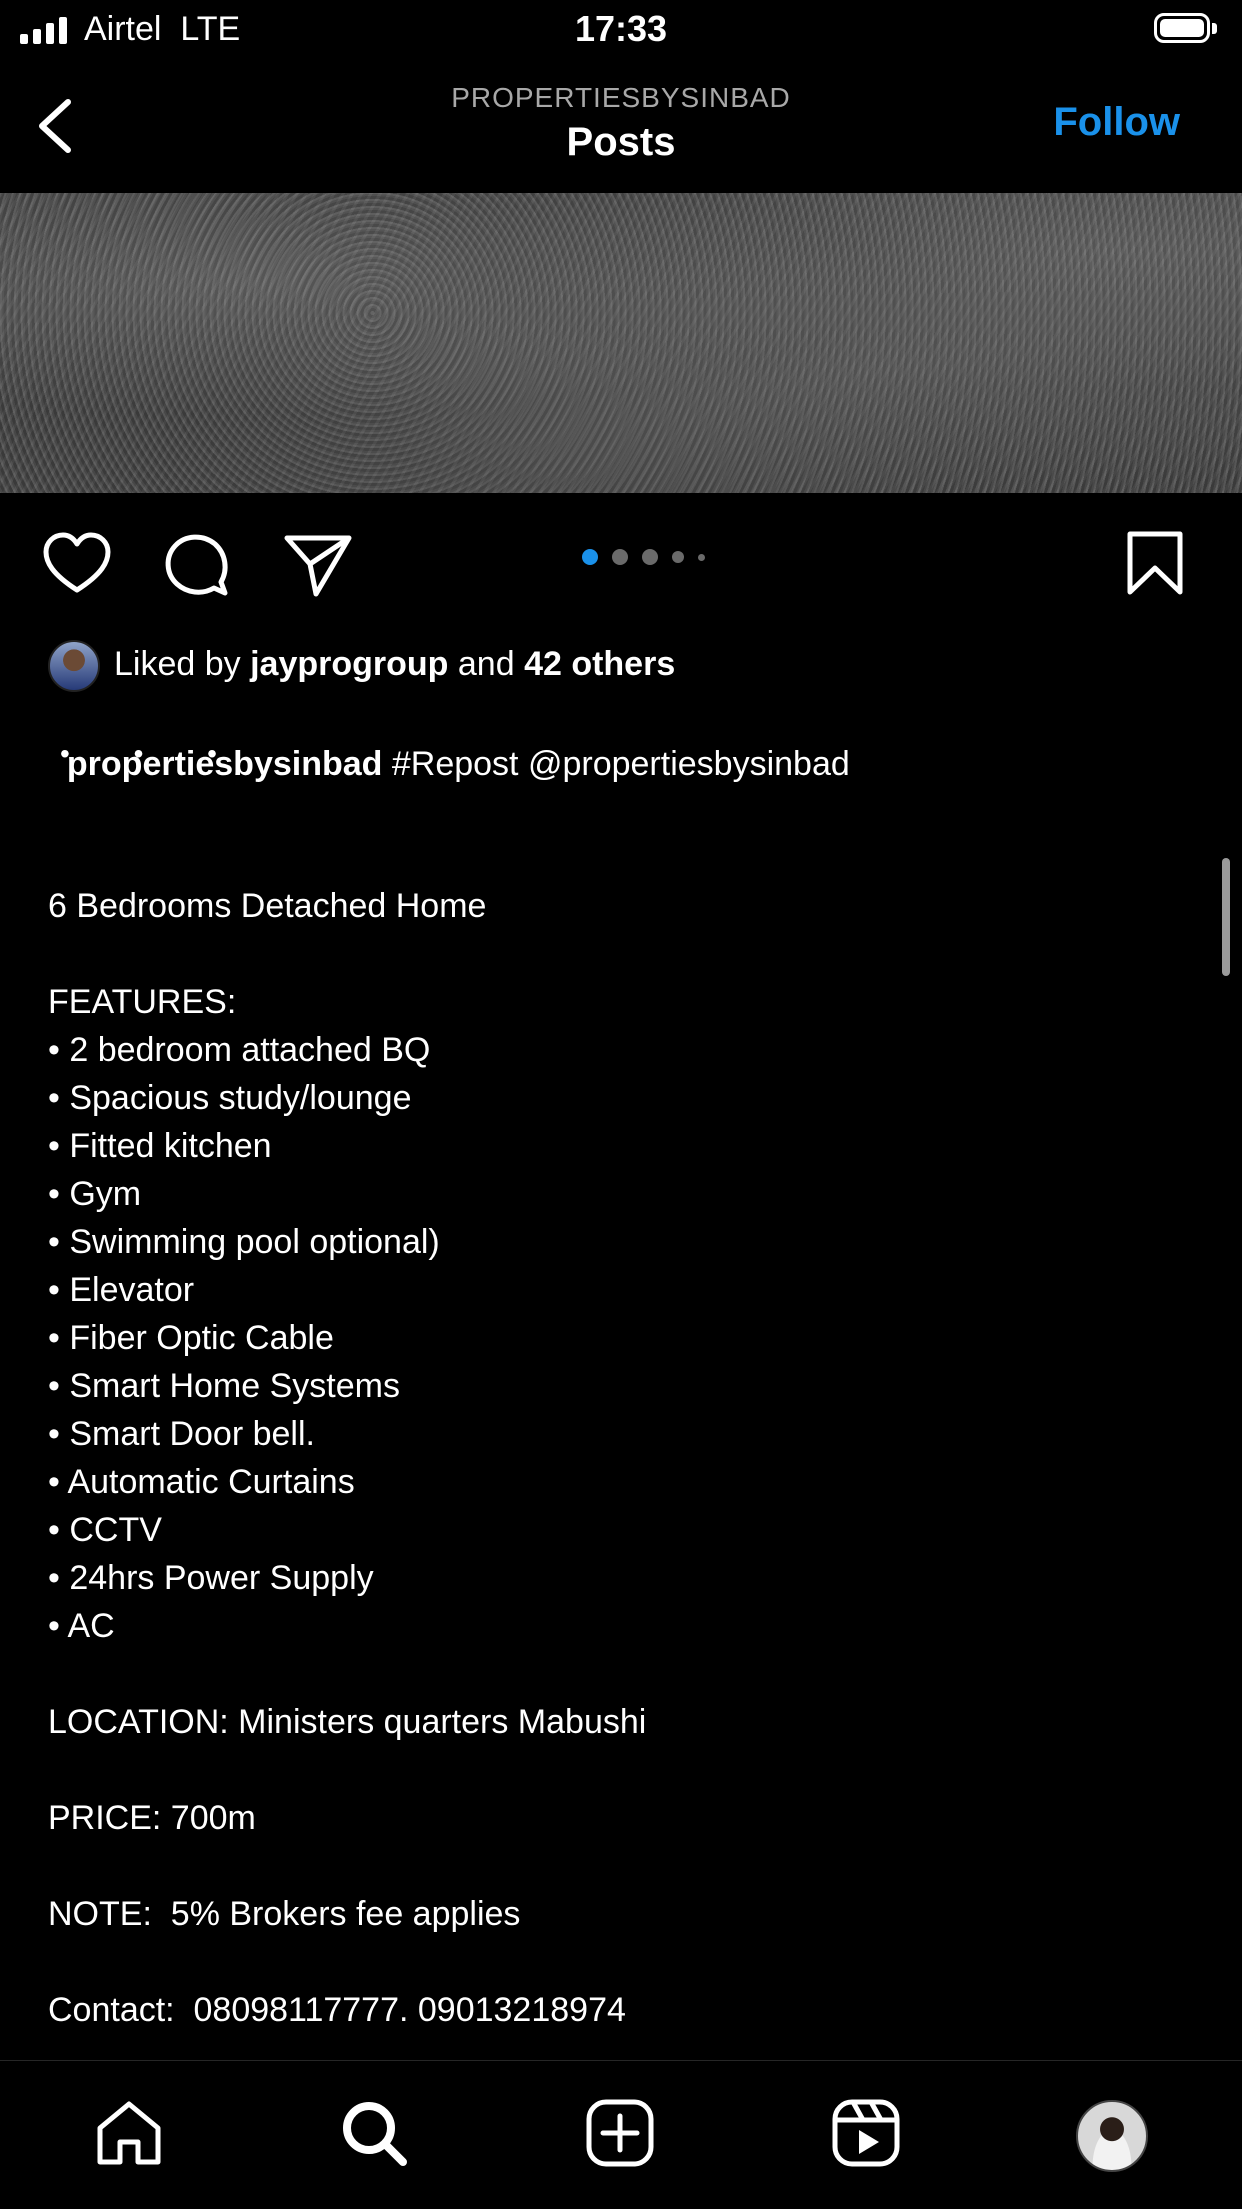 The image size is (1242, 2209). I want to click on home-icon, so click(129, 2133).